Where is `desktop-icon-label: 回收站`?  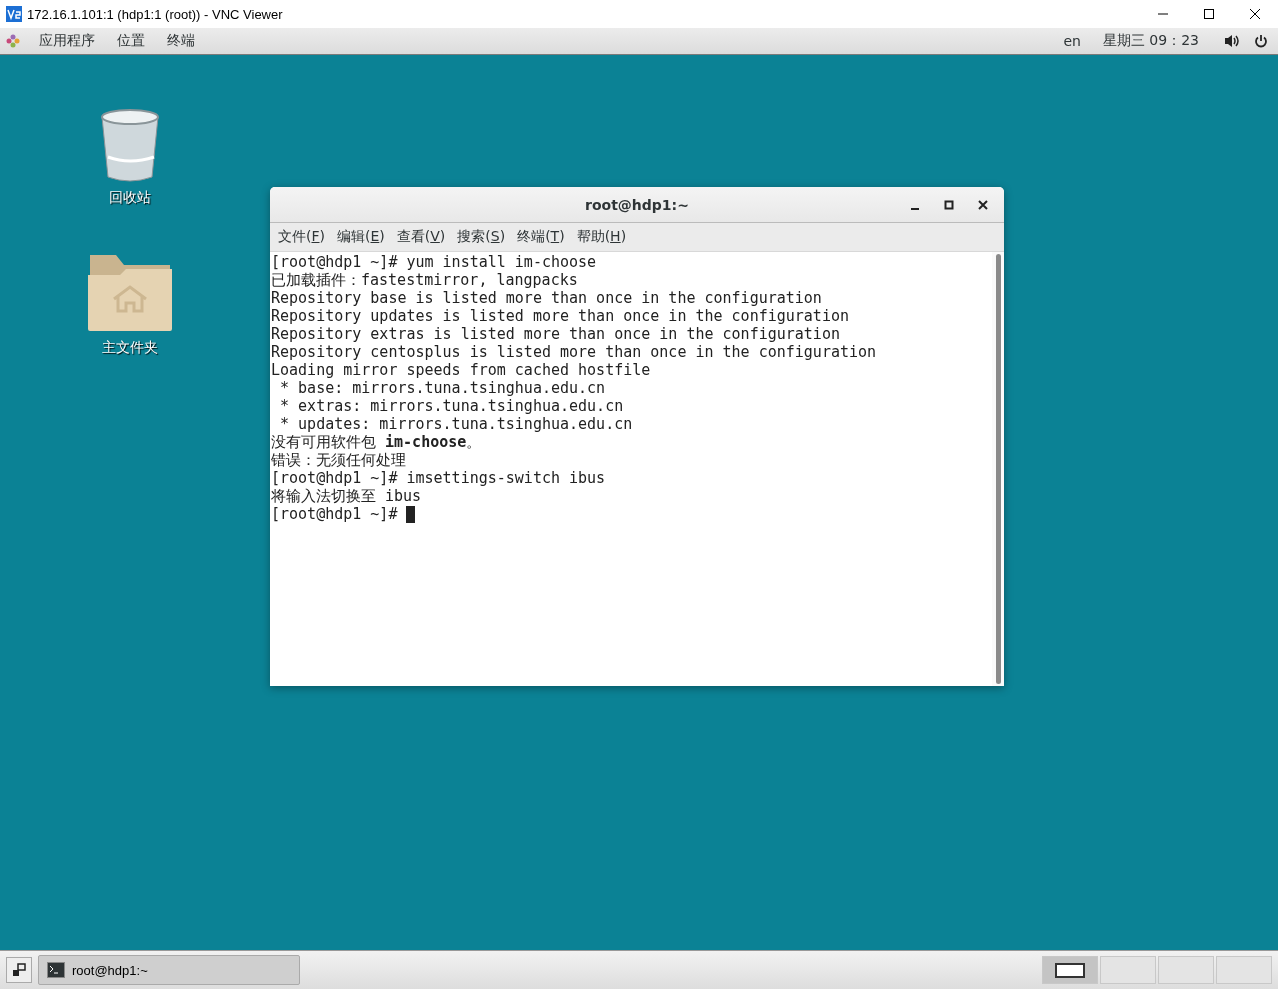
desktop-icon-label: 回收站 is located at coordinates (130, 198).